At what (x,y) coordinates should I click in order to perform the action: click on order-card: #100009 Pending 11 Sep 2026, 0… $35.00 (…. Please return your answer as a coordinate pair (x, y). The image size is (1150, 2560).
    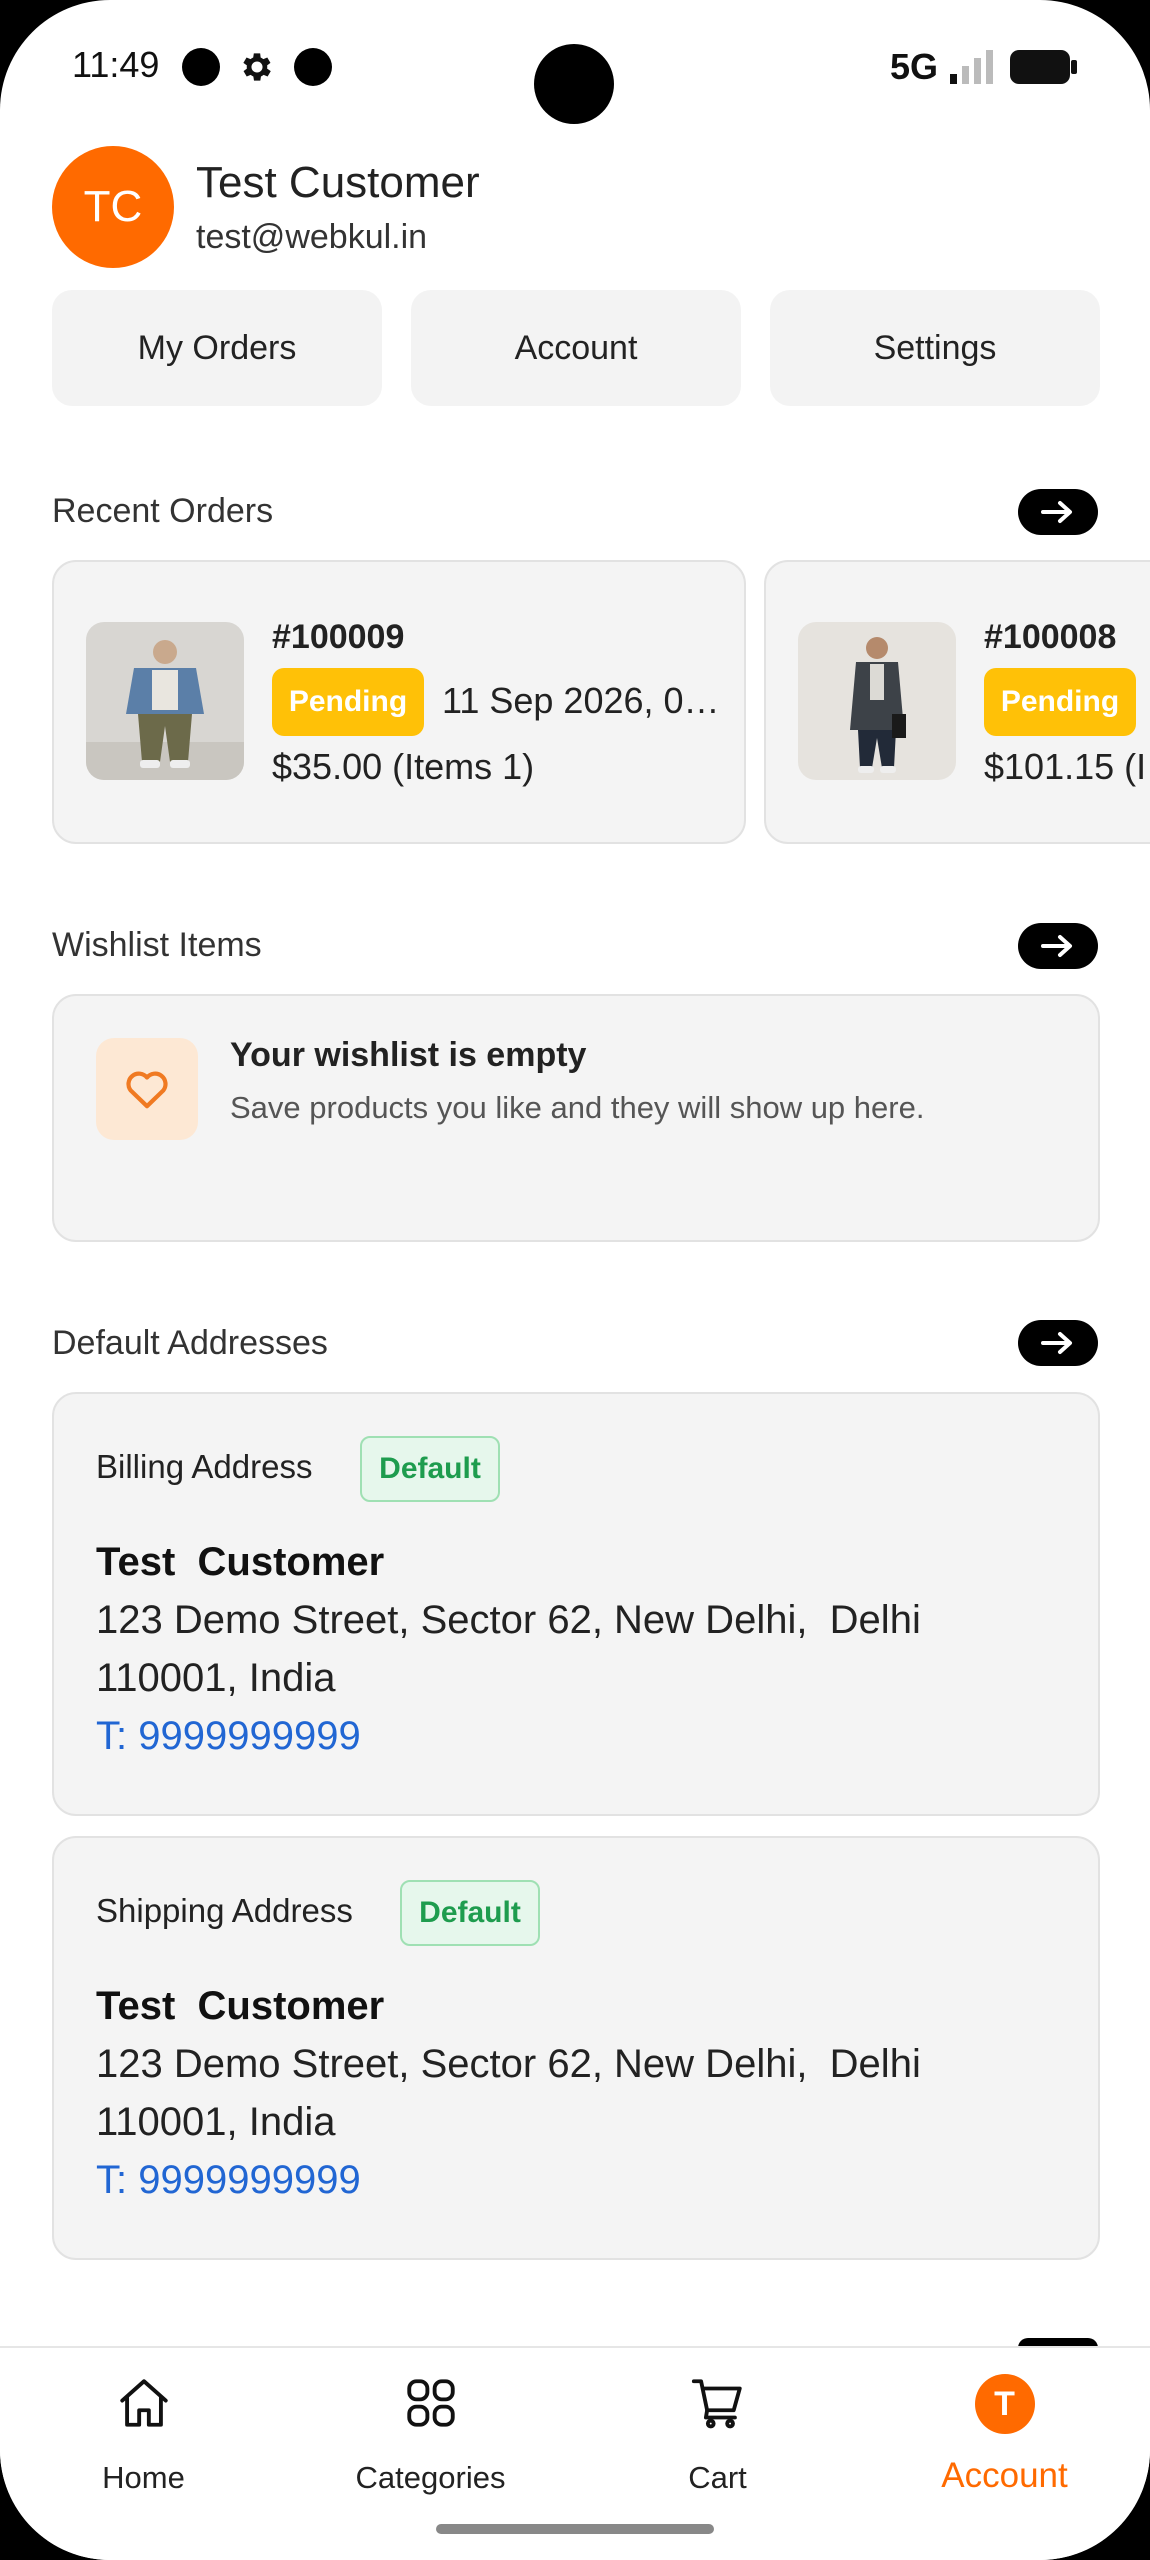
    Looking at the image, I should click on (399, 702).